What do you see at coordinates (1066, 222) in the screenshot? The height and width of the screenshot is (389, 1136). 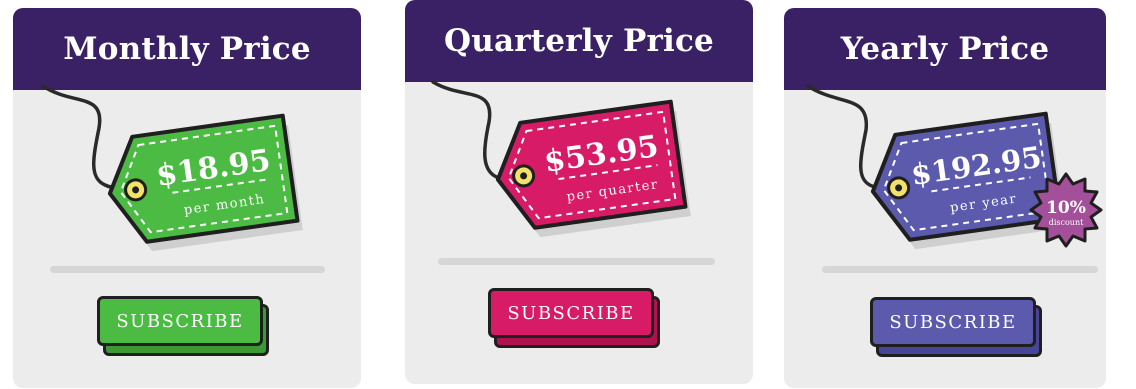 I see `badge-label: discount` at bounding box center [1066, 222].